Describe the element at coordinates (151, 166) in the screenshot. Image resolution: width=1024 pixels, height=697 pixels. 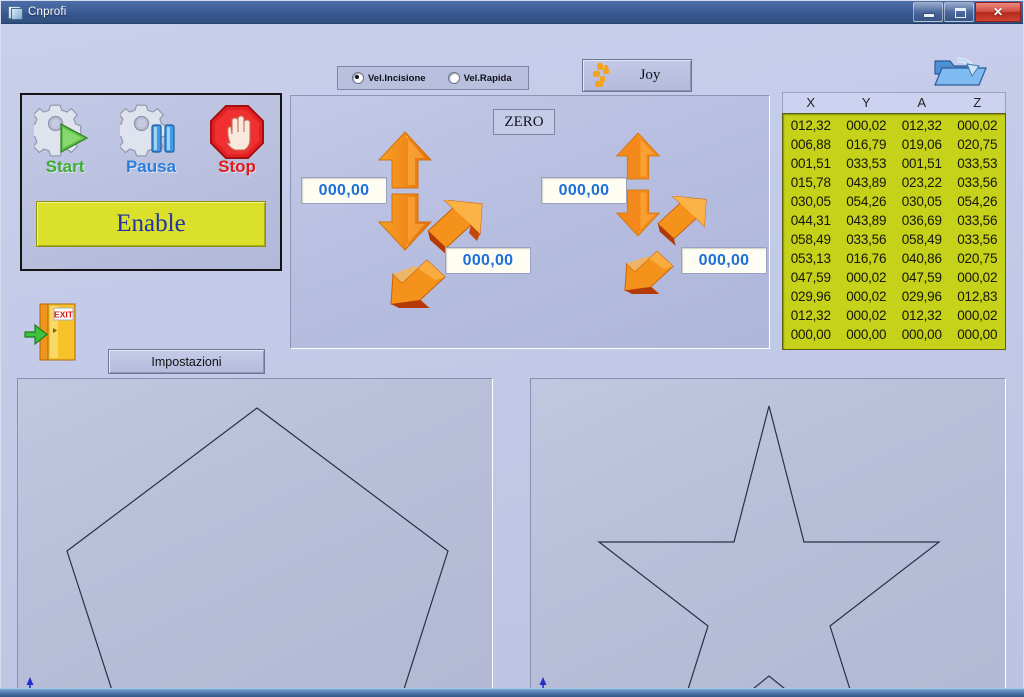
I see `pausa-button-label: Pausa` at that location.